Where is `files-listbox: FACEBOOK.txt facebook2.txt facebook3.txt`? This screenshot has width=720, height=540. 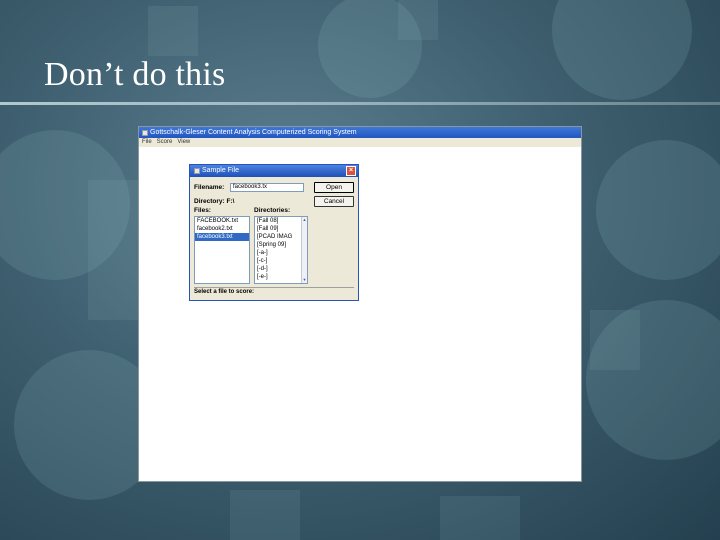 files-listbox: FACEBOOK.txt facebook2.txt facebook3.txt is located at coordinates (222, 250).